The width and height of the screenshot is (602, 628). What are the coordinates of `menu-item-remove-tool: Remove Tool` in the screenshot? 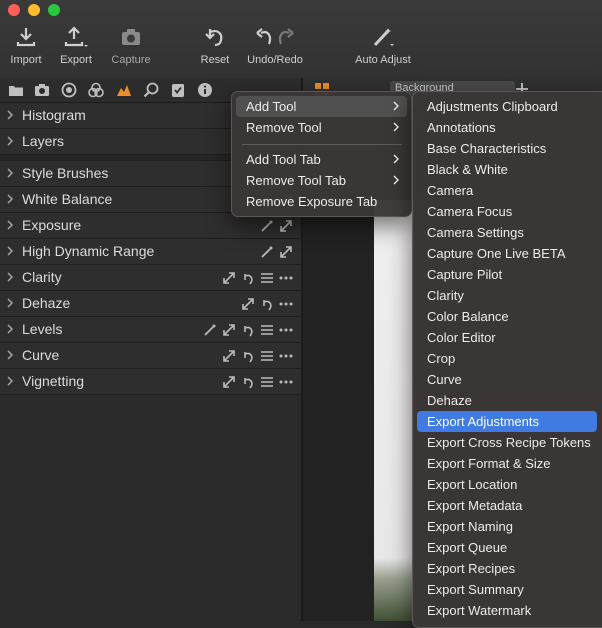 It's located at (321, 127).